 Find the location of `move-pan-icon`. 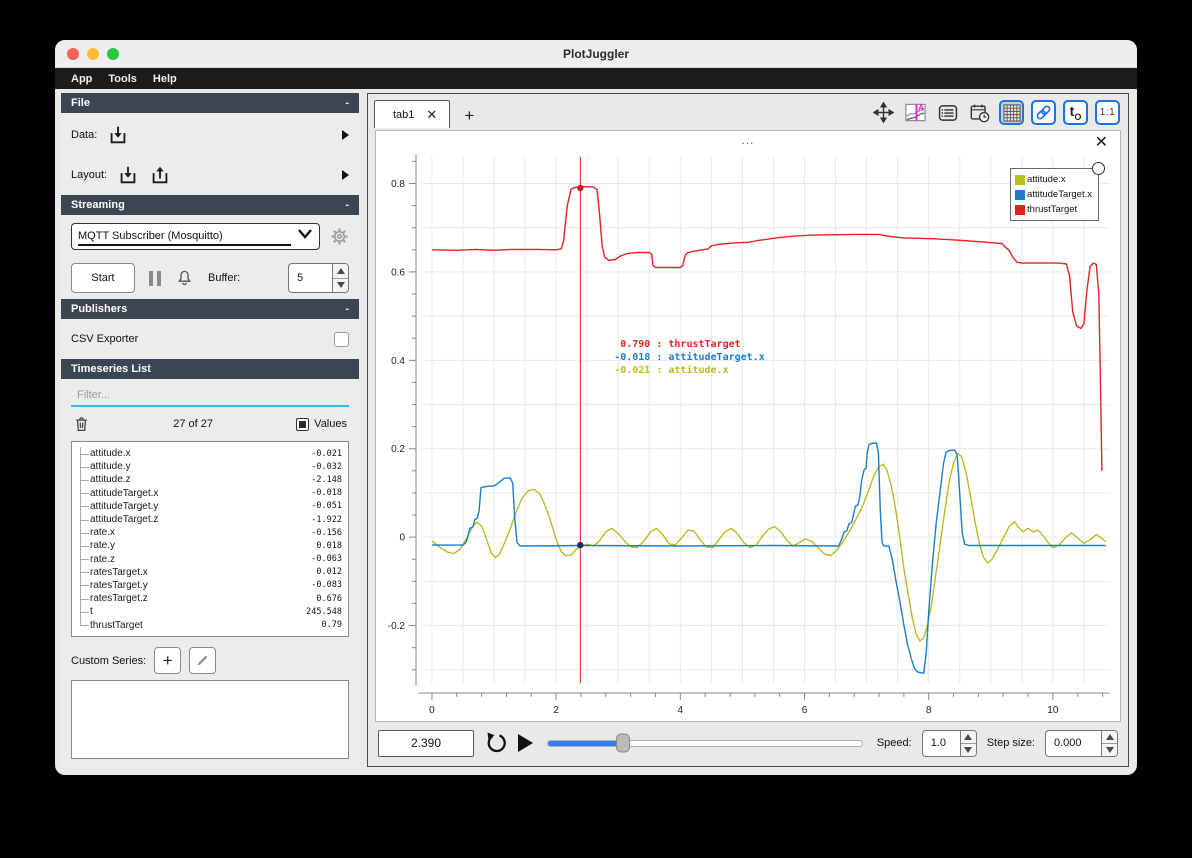

move-pan-icon is located at coordinates (883, 112).